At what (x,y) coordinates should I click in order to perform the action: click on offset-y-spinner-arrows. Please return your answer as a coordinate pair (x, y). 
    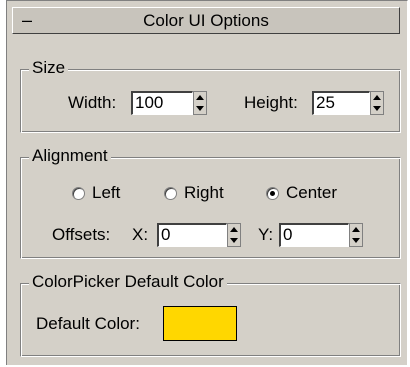
    Looking at the image, I should click on (356, 235).